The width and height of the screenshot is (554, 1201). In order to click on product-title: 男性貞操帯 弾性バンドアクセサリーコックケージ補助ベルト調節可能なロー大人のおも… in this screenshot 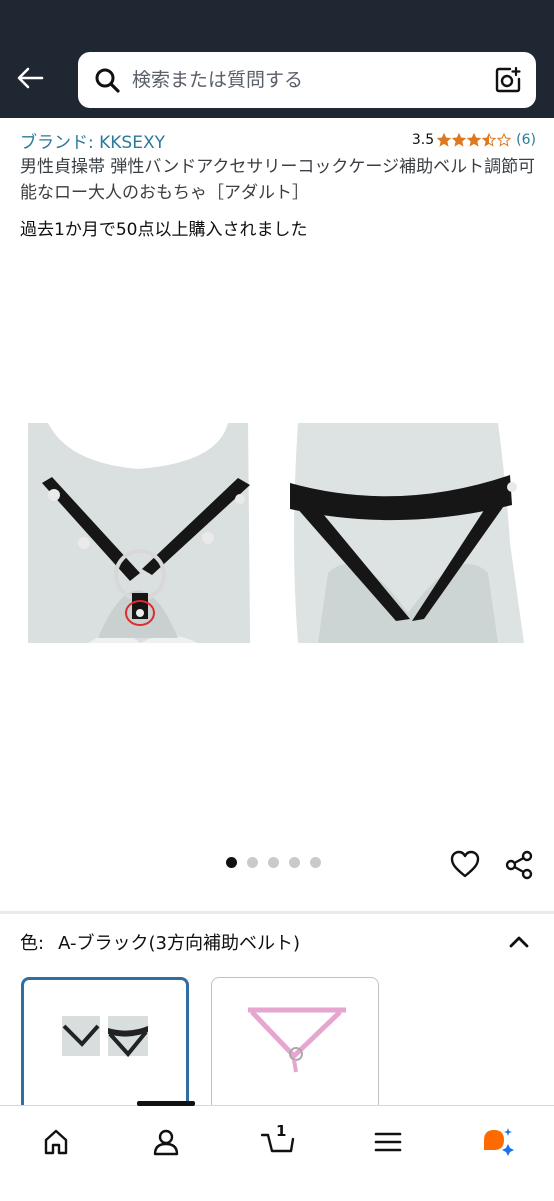, I will do `click(278, 180)`.